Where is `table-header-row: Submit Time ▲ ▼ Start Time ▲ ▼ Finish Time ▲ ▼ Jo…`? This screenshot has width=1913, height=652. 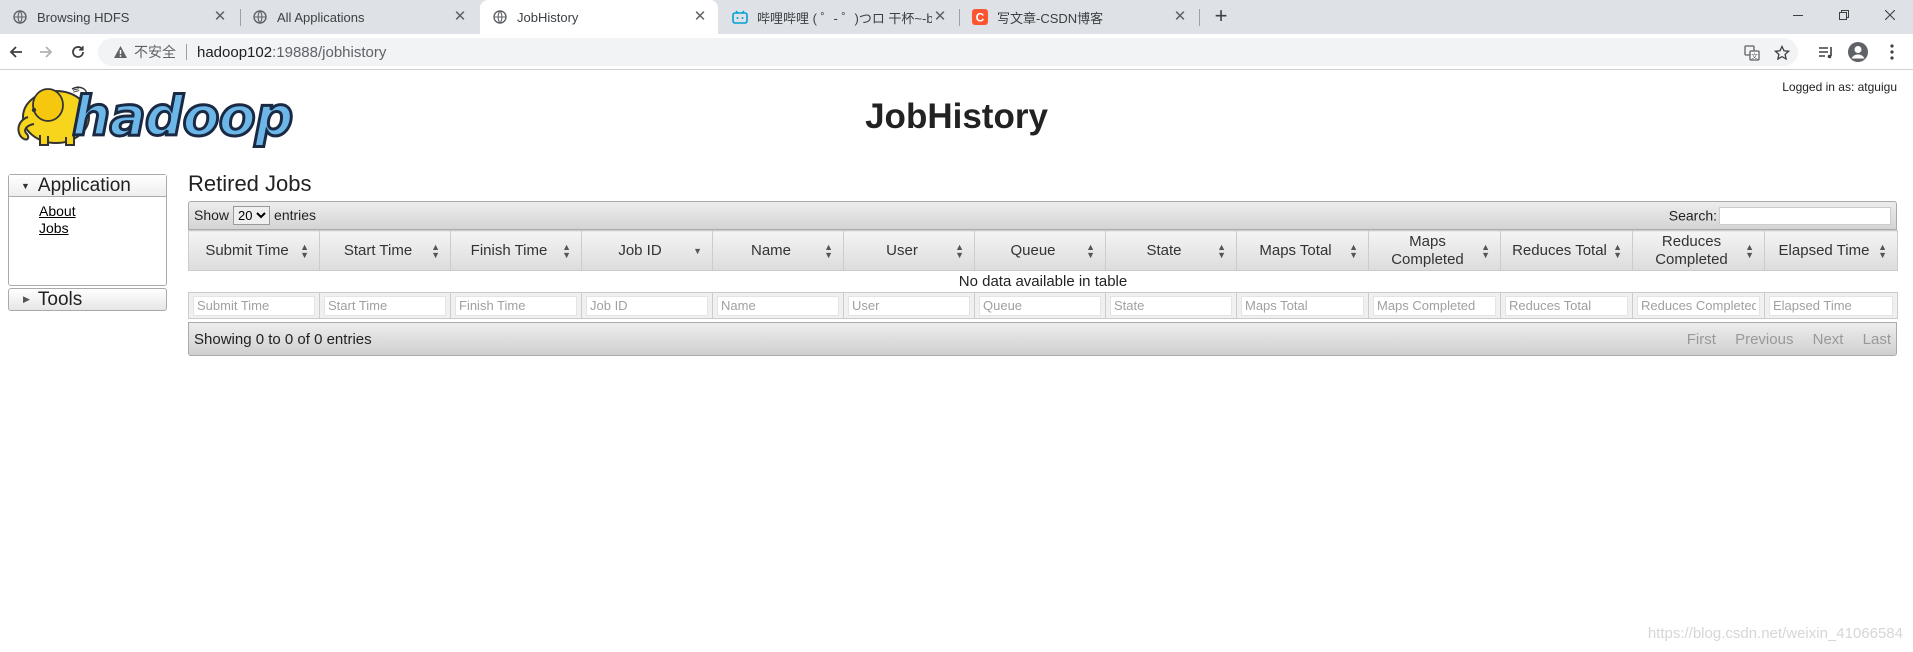
table-header-row: Submit Time ▲ ▼ Start Time ▲ ▼ Finish Time ▲ ▼ Jo… is located at coordinates (1043, 250).